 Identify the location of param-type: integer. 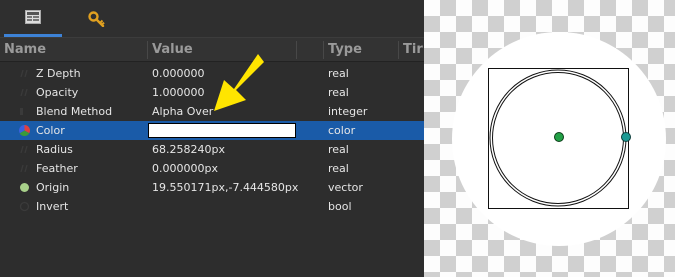
(348, 111).